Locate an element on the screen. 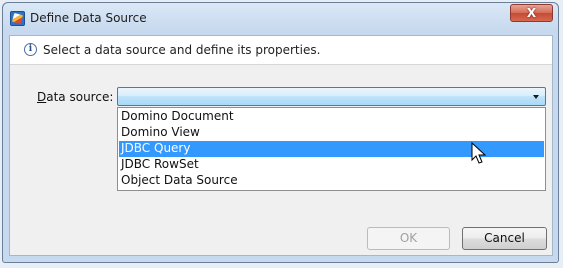 This screenshot has width=563, height=268. dropdown-option-object-data-source: Object Data Source is located at coordinates (331, 181).